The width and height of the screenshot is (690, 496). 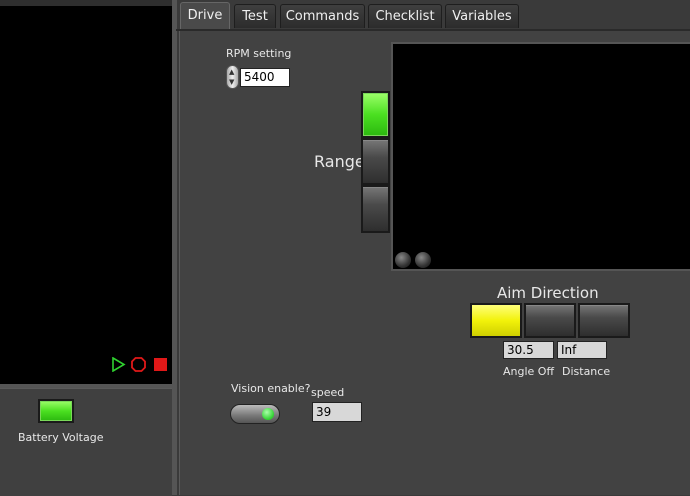 I want to click on toggle-light-icon, so click(x=268, y=414).